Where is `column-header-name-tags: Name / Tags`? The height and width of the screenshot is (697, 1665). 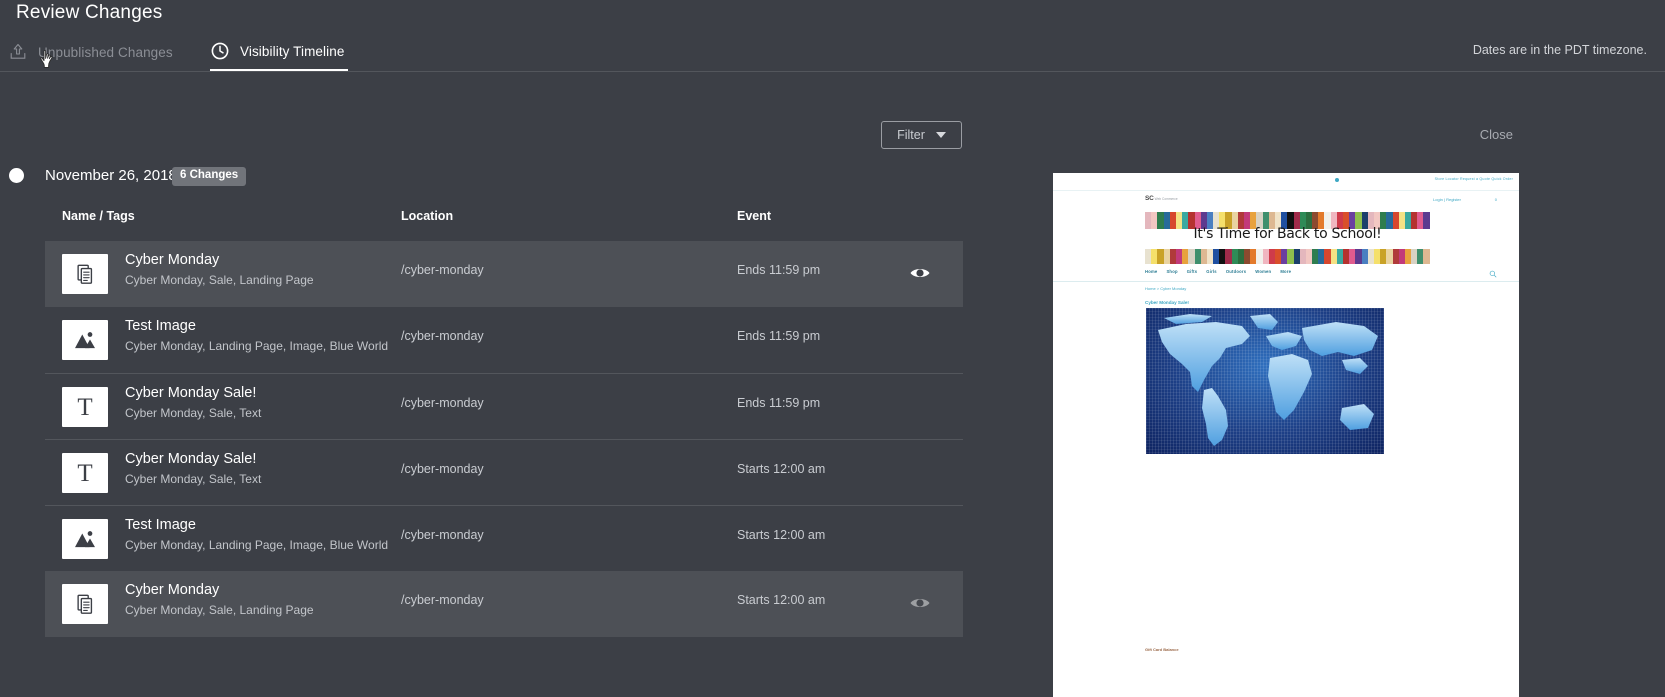
column-header-name-tags: Name / Tags is located at coordinates (98, 216).